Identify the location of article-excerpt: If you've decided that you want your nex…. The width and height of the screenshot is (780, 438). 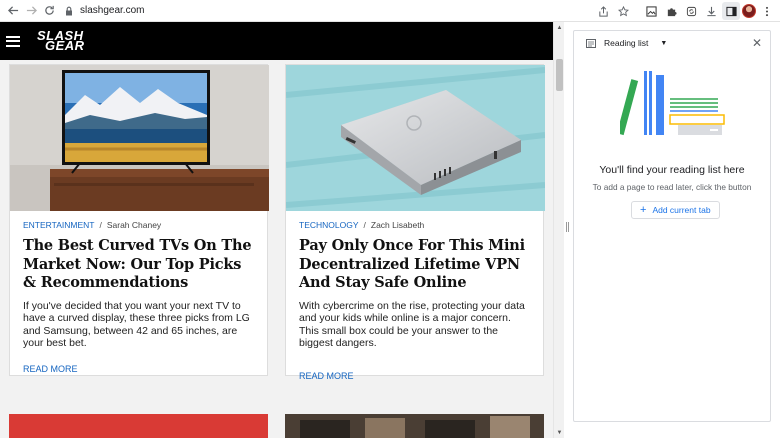
(136, 324).